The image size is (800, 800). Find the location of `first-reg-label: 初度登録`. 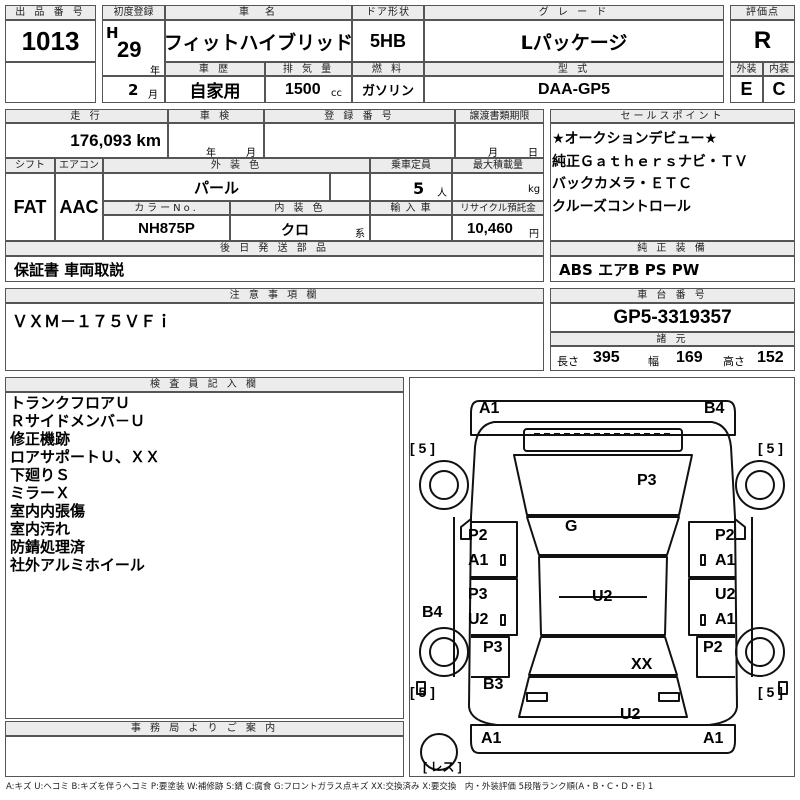

first-reg-label: 初度登録 is located at coordinates (133, 12).